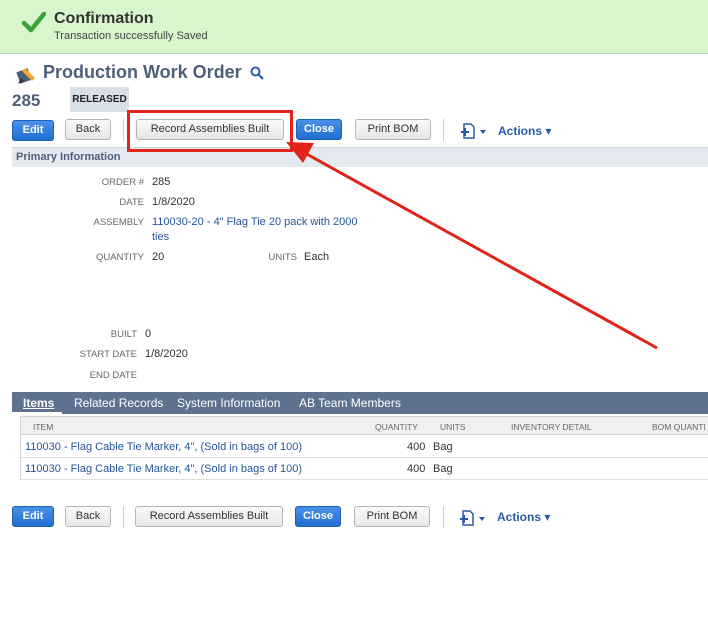  What do you see at coordinates (283, 257) in the screenshot?
I see `units-label: UNITS` at bounding box center [283, 257].